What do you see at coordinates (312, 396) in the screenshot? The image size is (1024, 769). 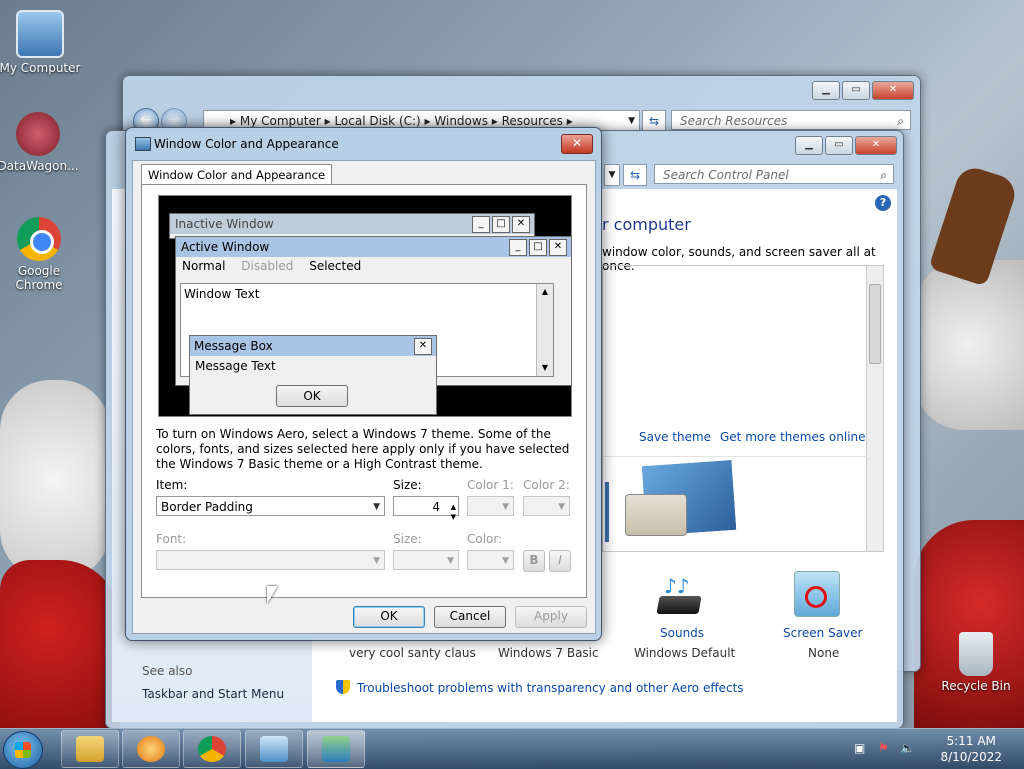 I see `preview-ok-button: OK` at bounding box center [312, 396].